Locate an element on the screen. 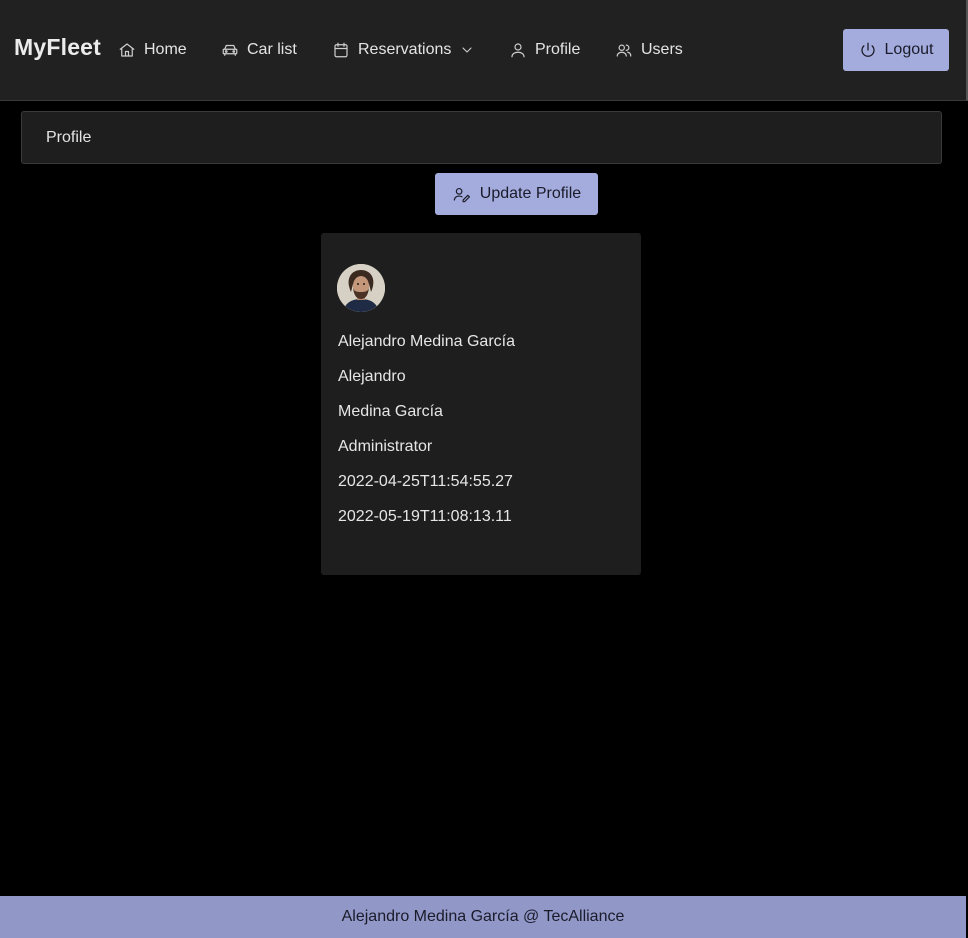 Image resolution: width=968 pixels, height=938 pixels. power-icon is located at coordinates (867, 49).